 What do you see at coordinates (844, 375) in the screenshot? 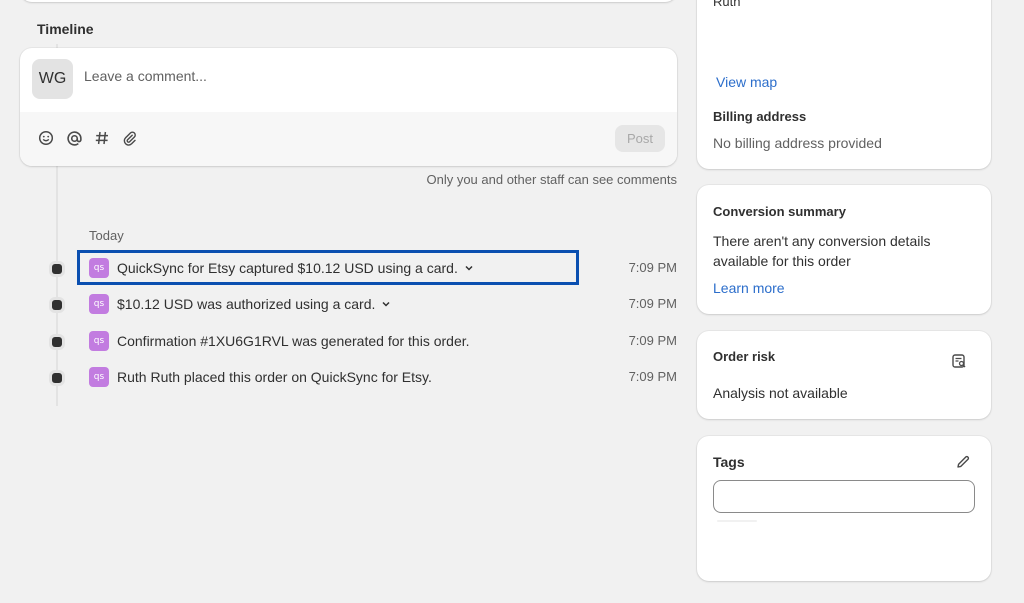
I see `order-risk-card: Order risk Analysis not available` at bounding box center [844, 375].